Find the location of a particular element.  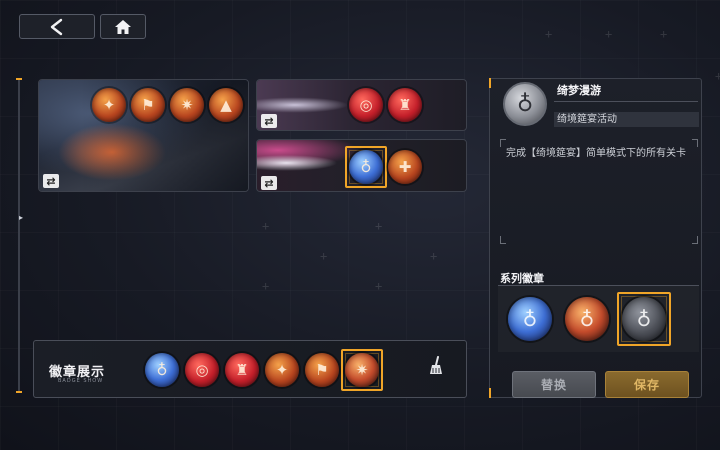

card-1-badge-3: ✷ is located at coordinates (187, 105).